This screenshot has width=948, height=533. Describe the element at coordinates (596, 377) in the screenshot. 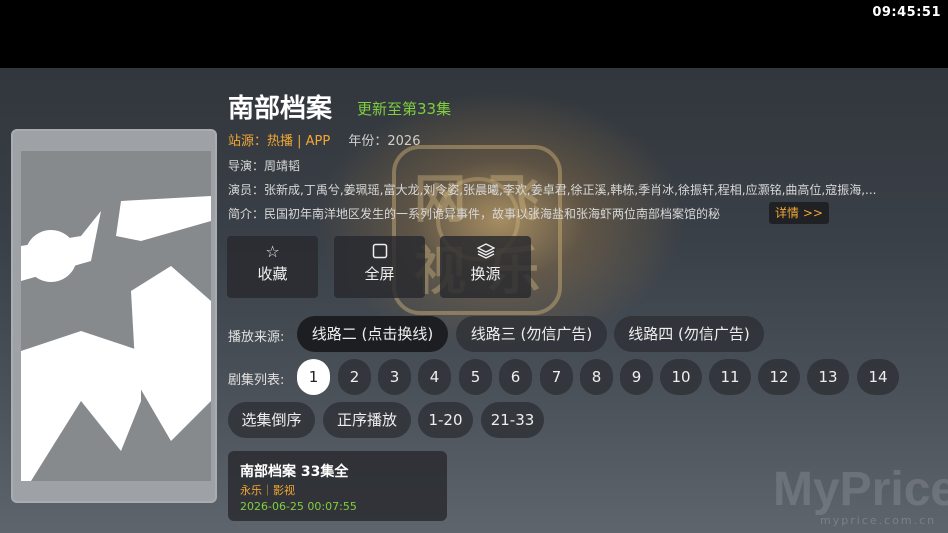

I see `episode-button: 8` at that location.